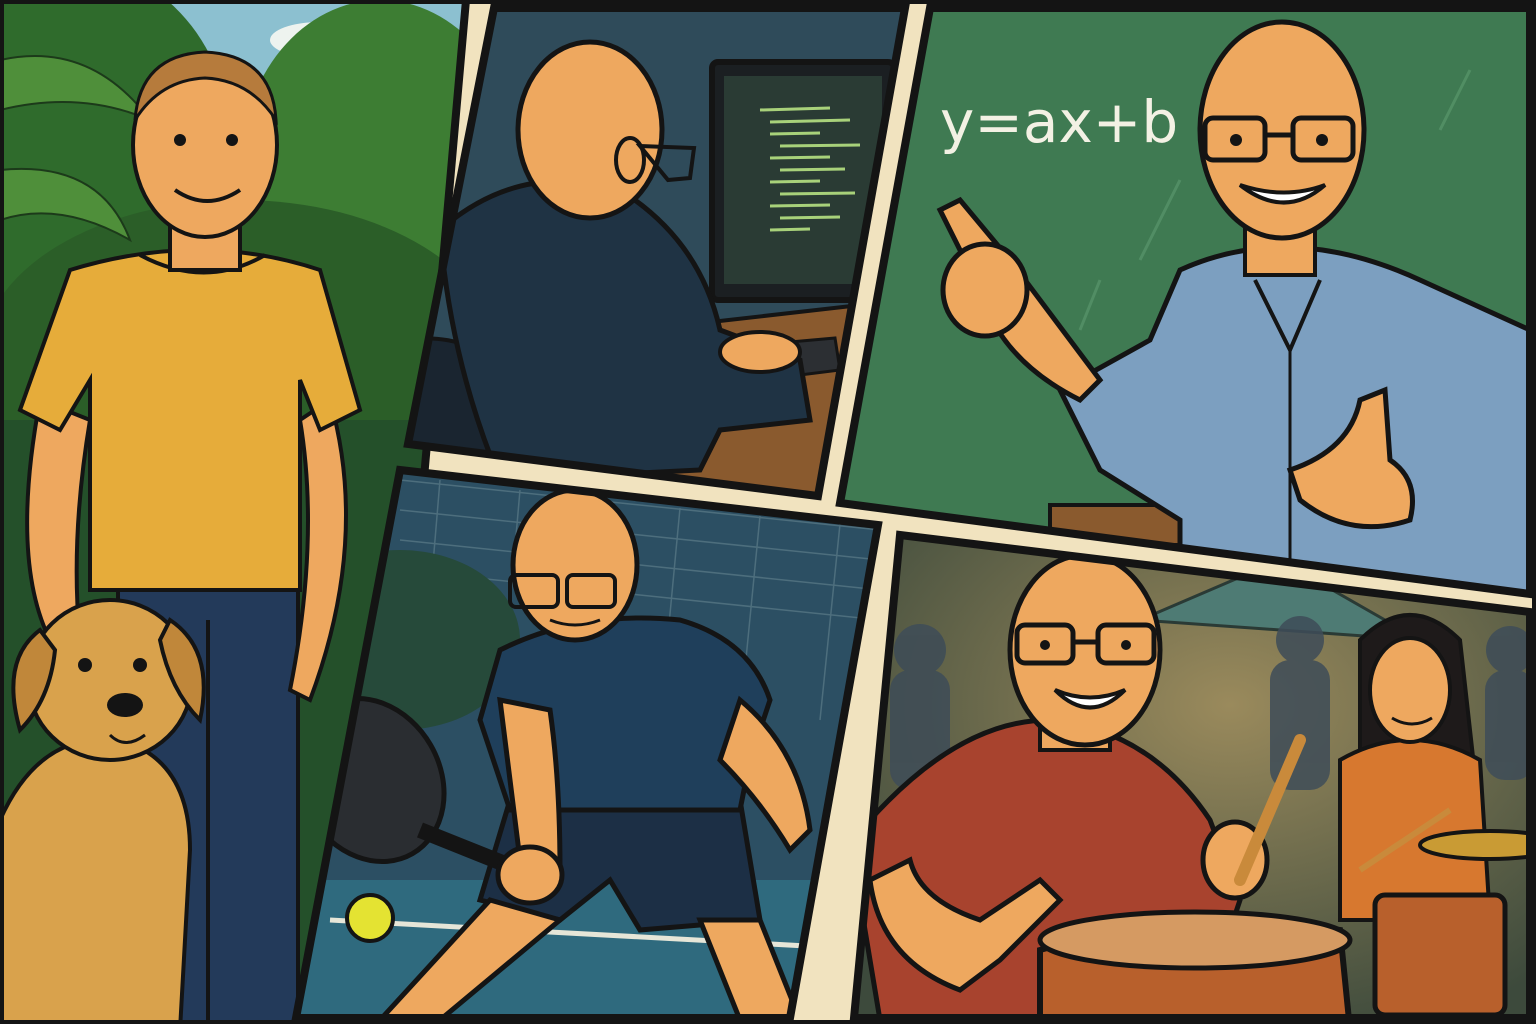  What do you see at coordinates (530, 875) in the screenshot?
I see `hand` at bounding box center [530, 875].